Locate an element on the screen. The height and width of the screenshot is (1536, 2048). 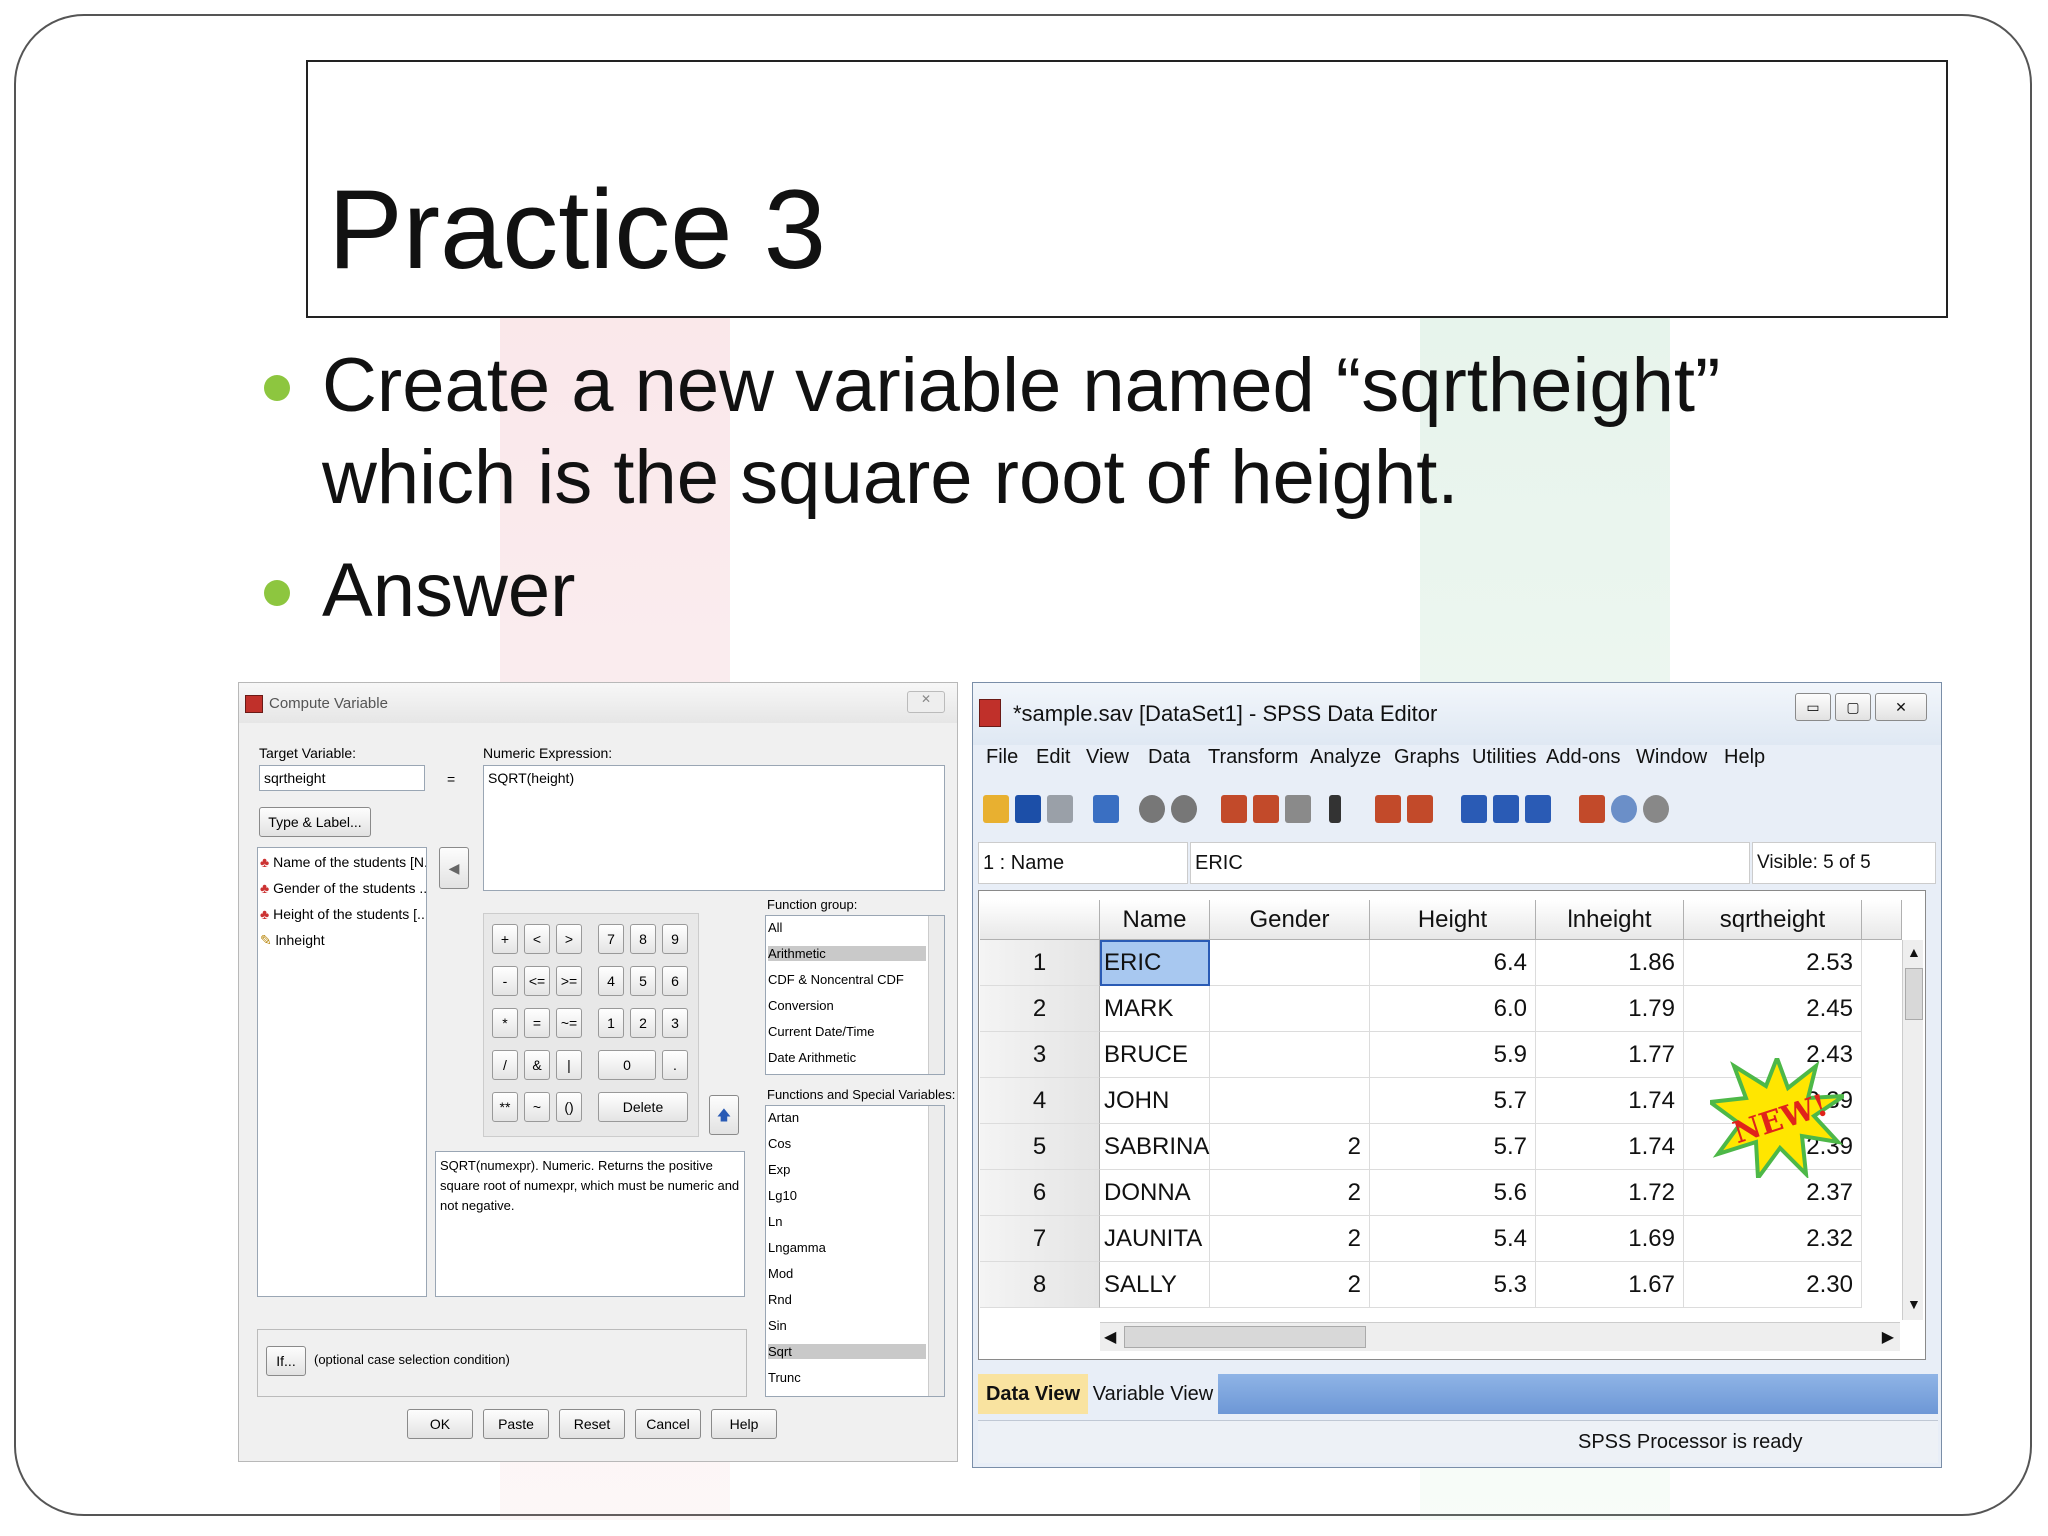
function-group-item: Current Date/Time is located at coordinates (821, 1031).